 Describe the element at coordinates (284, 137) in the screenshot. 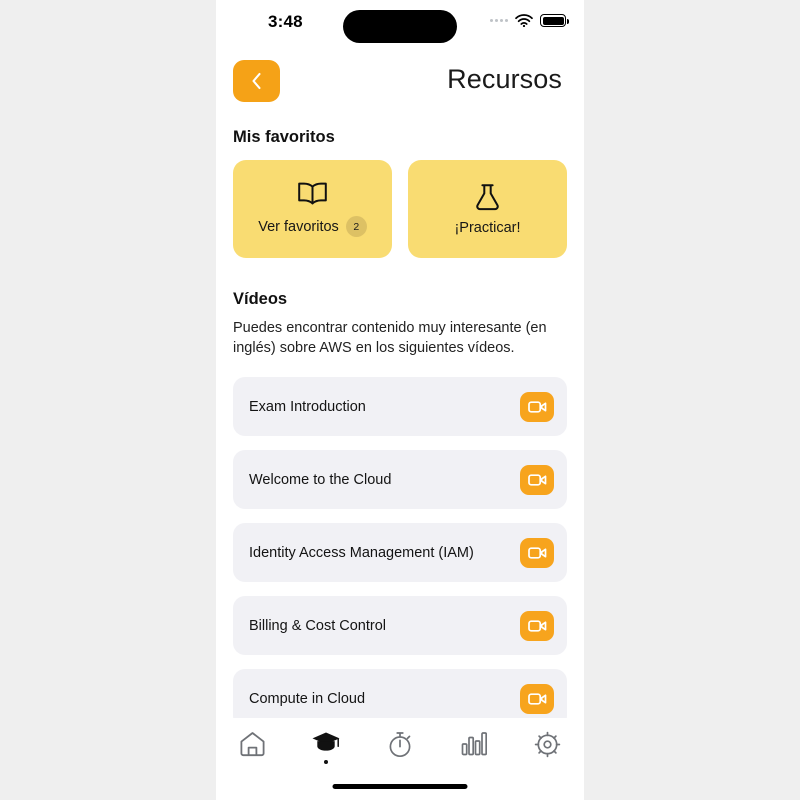

I see `favorites-section-title: Mis favoritos` at that location.